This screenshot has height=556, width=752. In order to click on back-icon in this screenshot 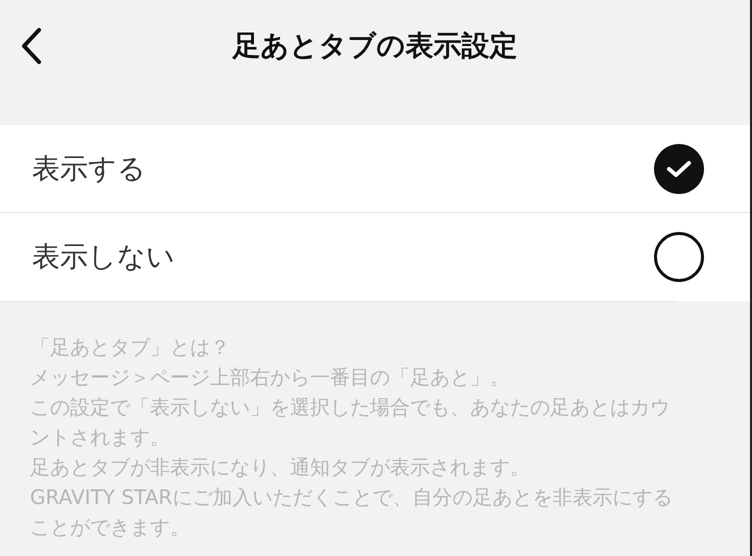, I will do `click(31, 46)`.